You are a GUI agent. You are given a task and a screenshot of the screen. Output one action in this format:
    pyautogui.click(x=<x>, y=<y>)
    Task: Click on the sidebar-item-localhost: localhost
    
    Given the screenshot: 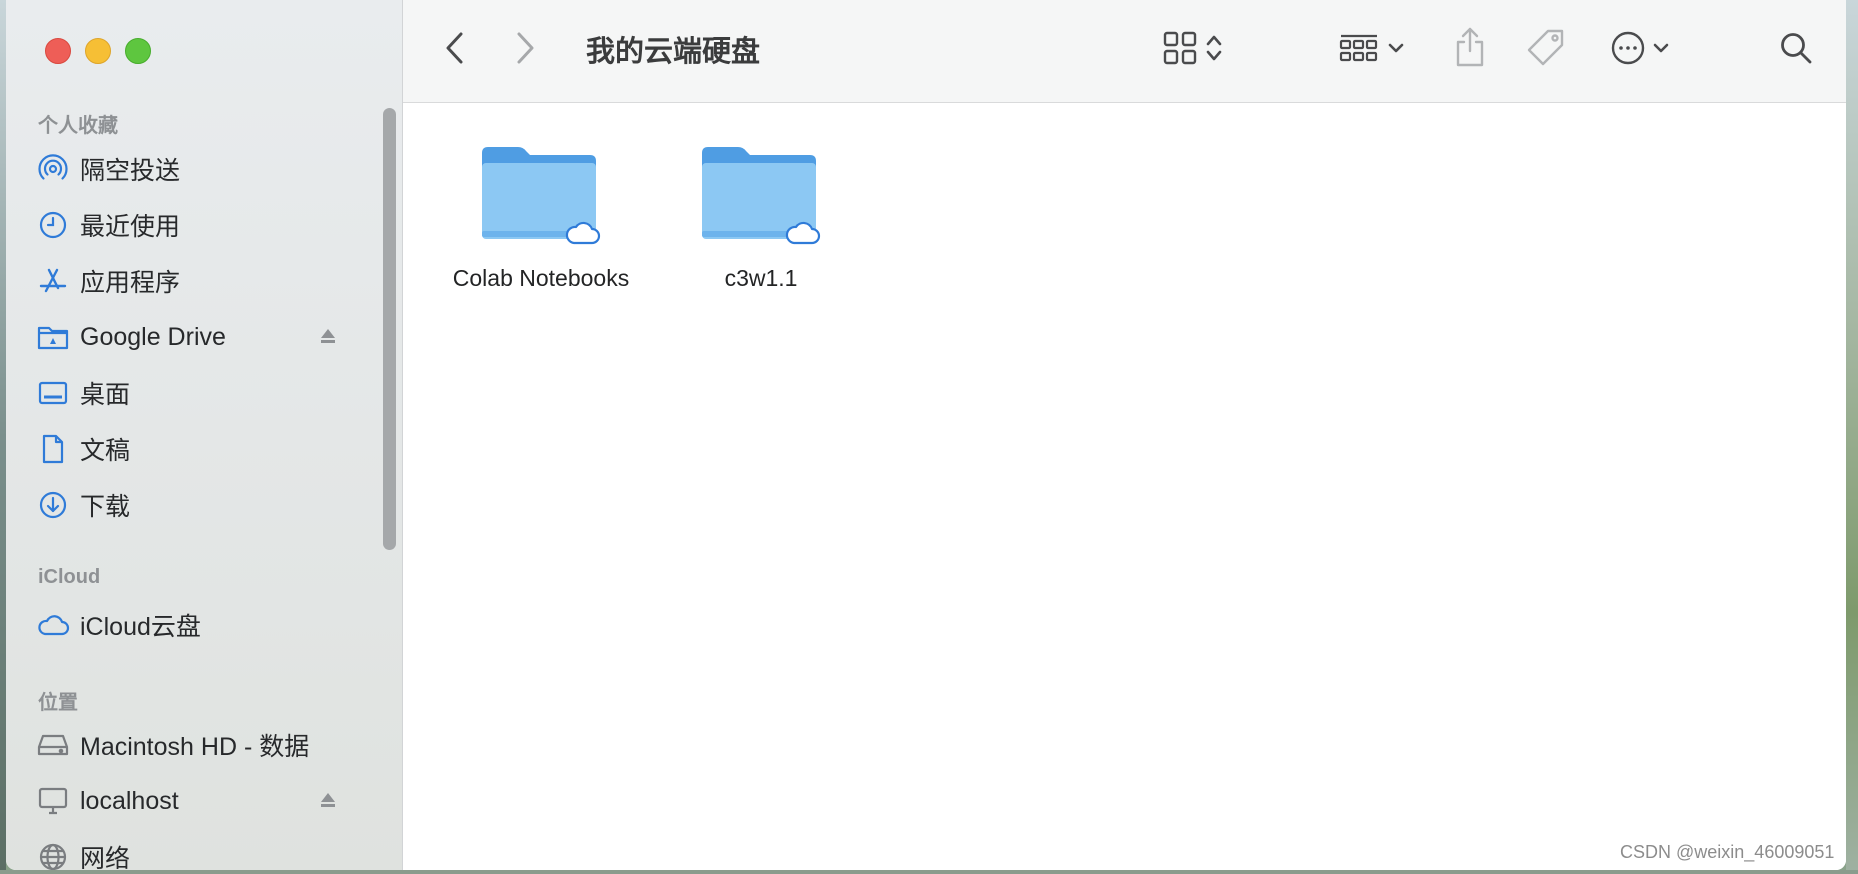 What is the action you would take?
    pyautogui.click(x=198, y=801)
    